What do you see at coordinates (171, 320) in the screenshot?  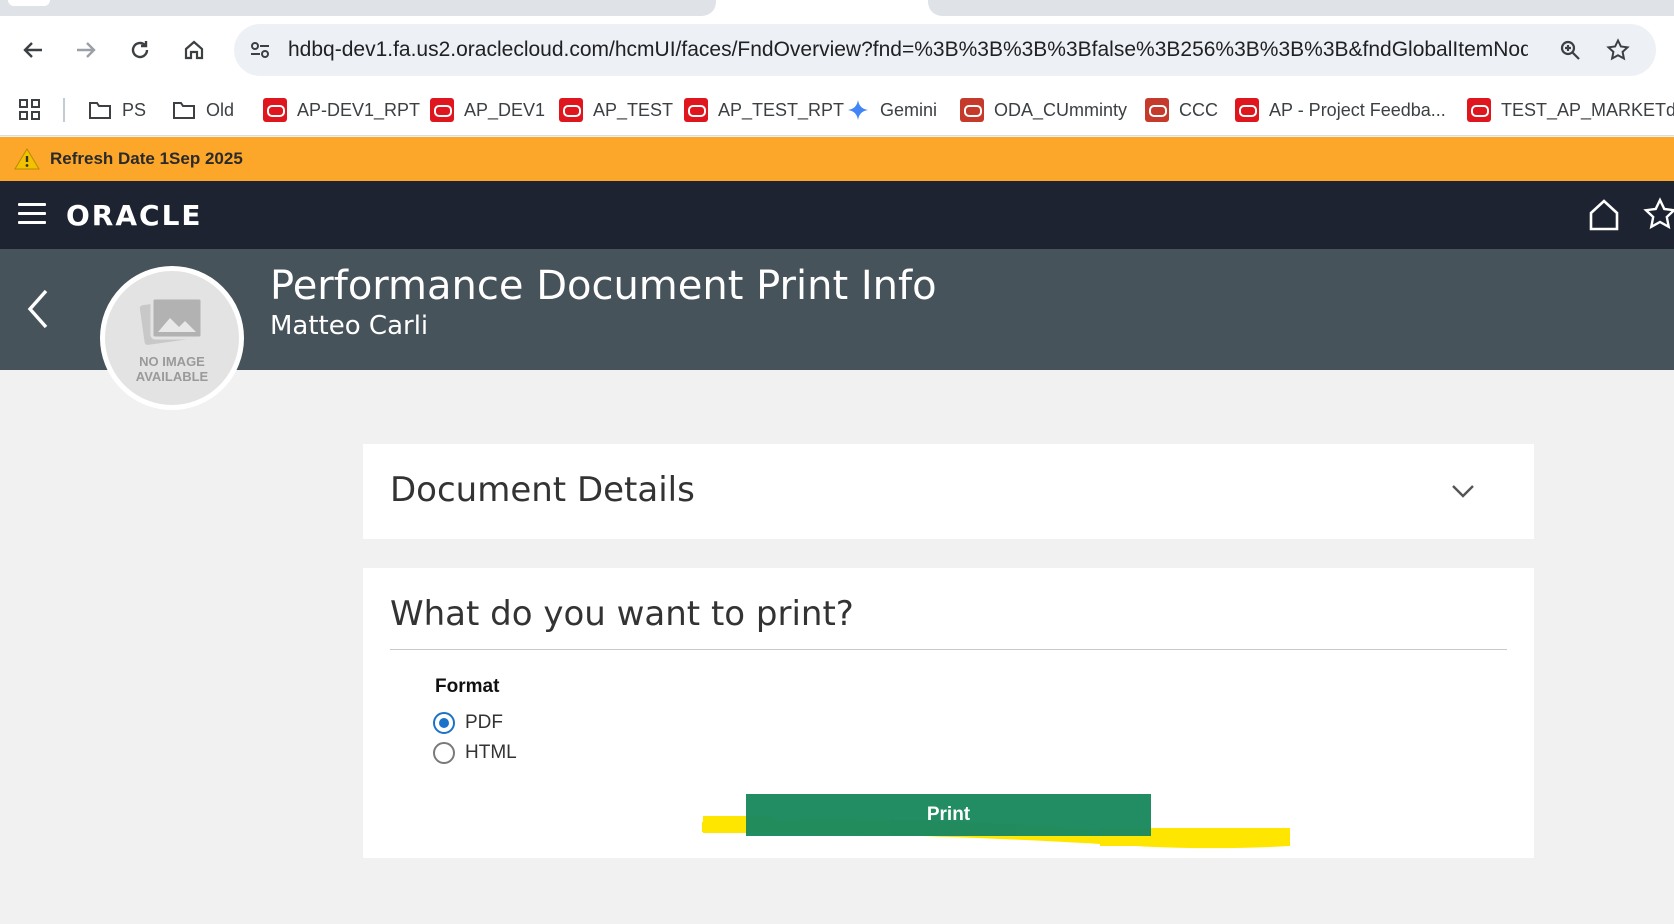 I see `photo-placeholder-icon` at bounding box center [171, 320].